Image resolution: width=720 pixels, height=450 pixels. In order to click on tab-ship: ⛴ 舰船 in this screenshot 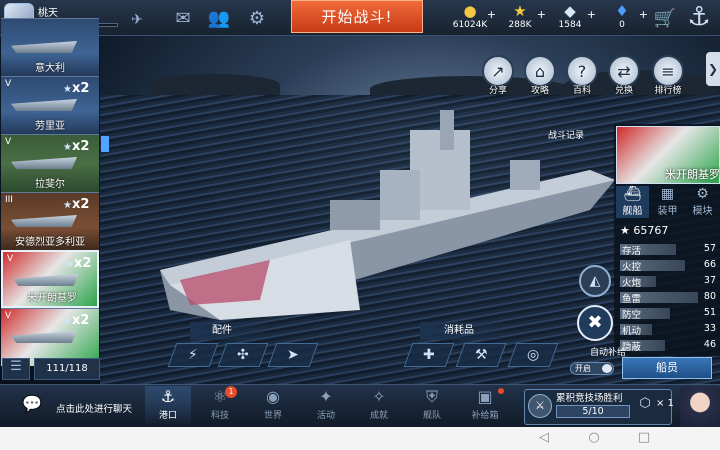, I will do `click(632, 202)`.